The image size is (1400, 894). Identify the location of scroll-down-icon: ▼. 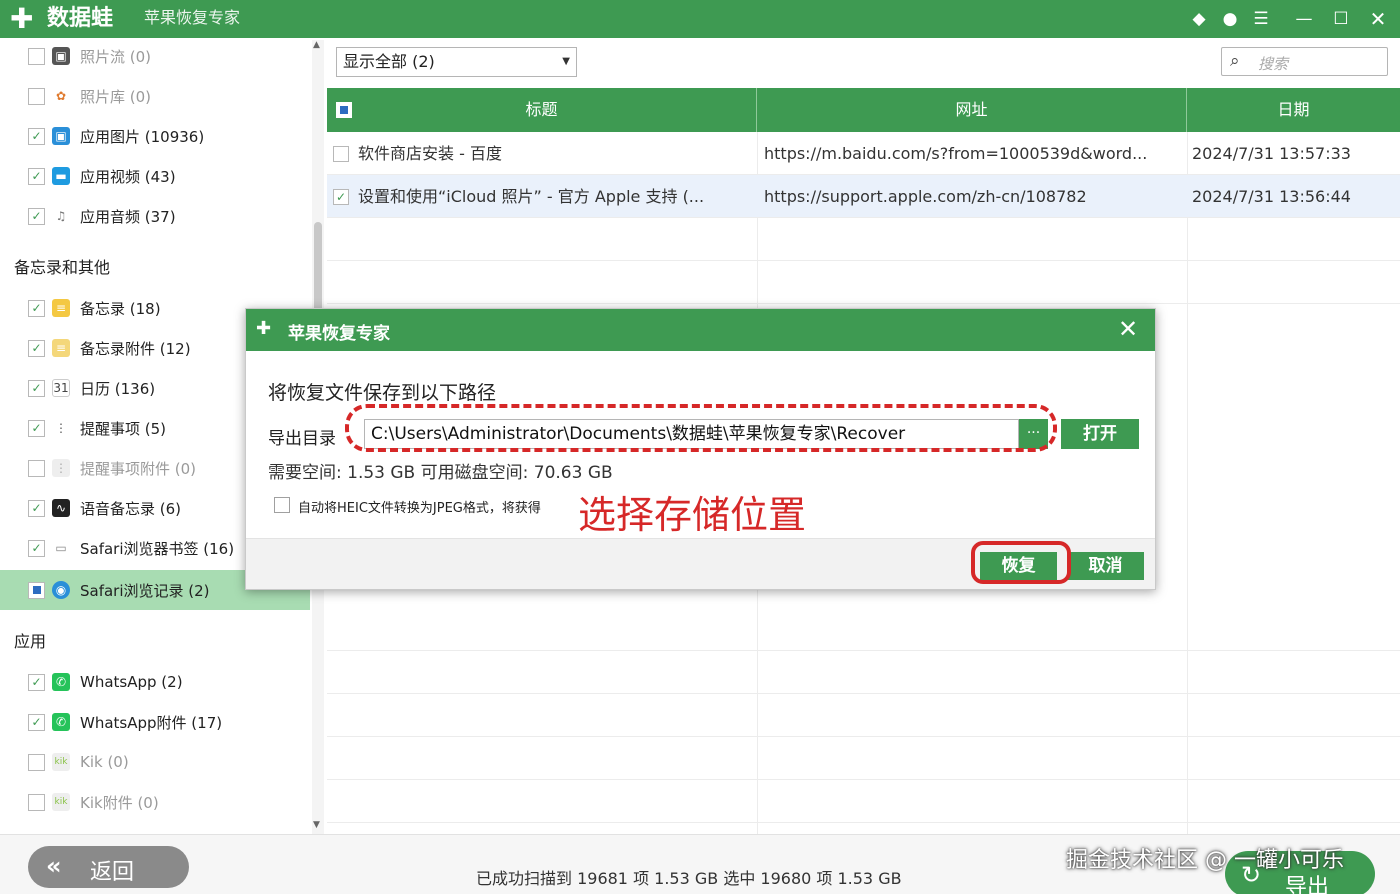
(316, 825).